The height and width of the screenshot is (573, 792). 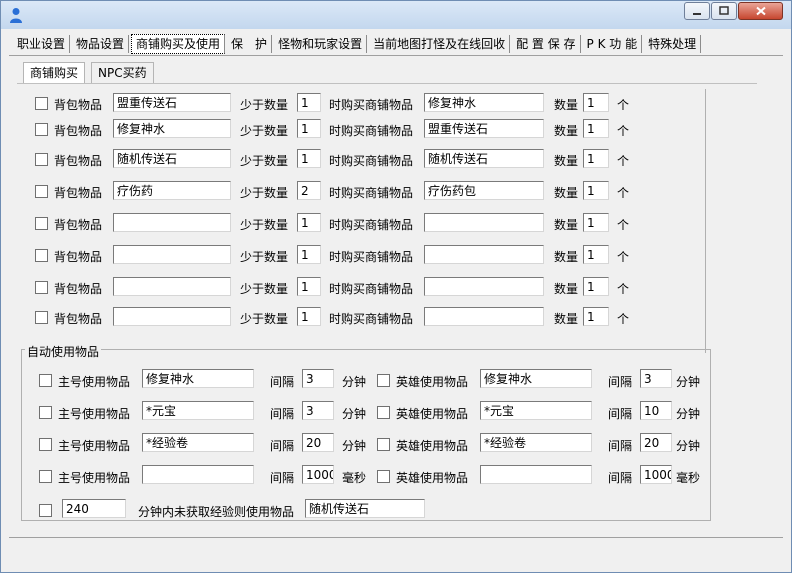 I want to click on shop-item-input: 疗伤药包, so click(x=484, y=190).